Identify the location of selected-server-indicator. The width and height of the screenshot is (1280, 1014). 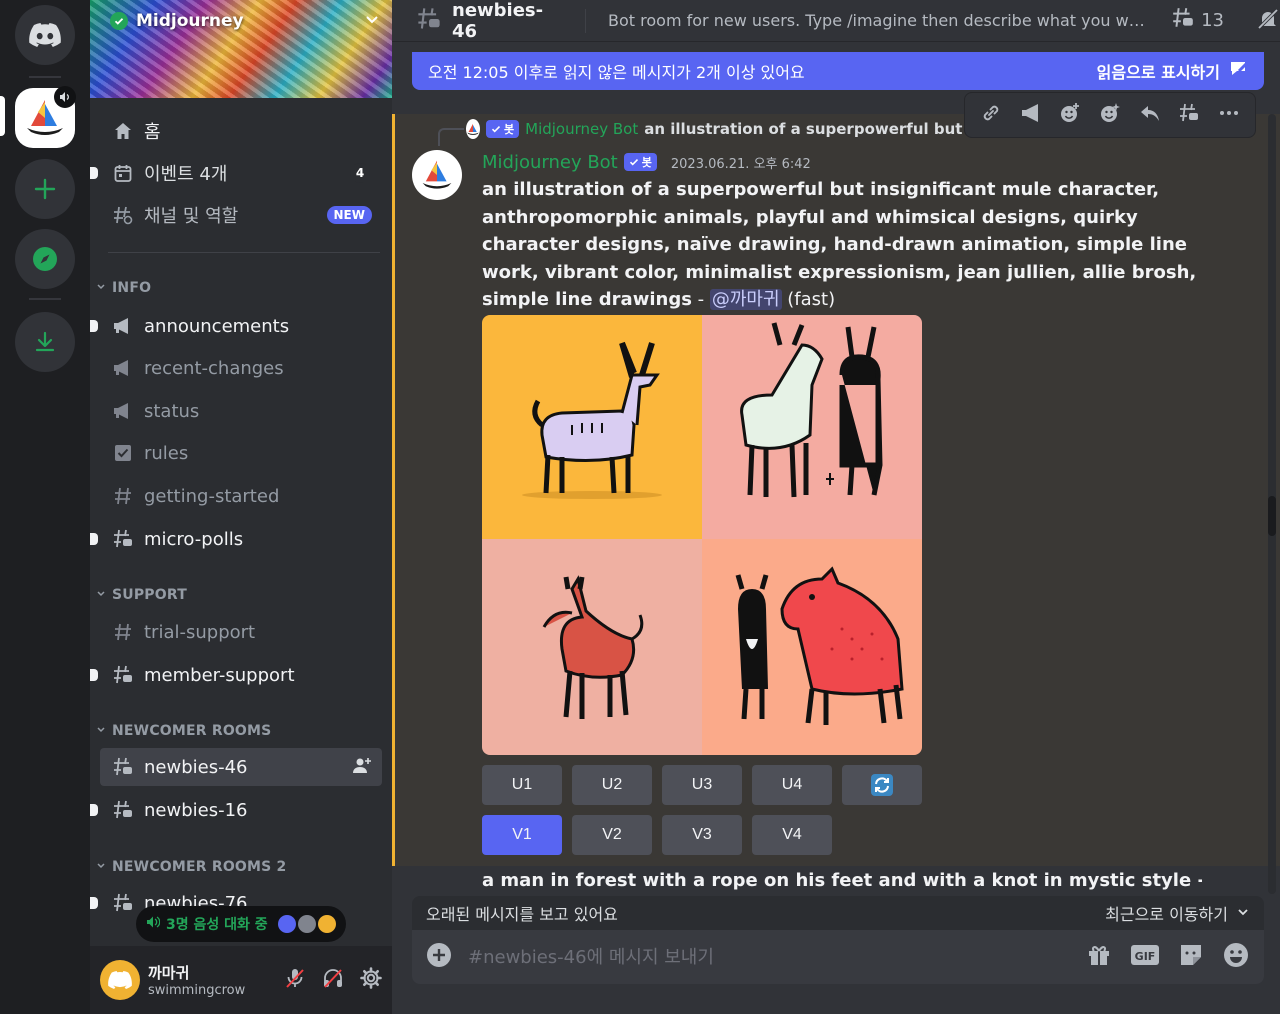
(2, 116).